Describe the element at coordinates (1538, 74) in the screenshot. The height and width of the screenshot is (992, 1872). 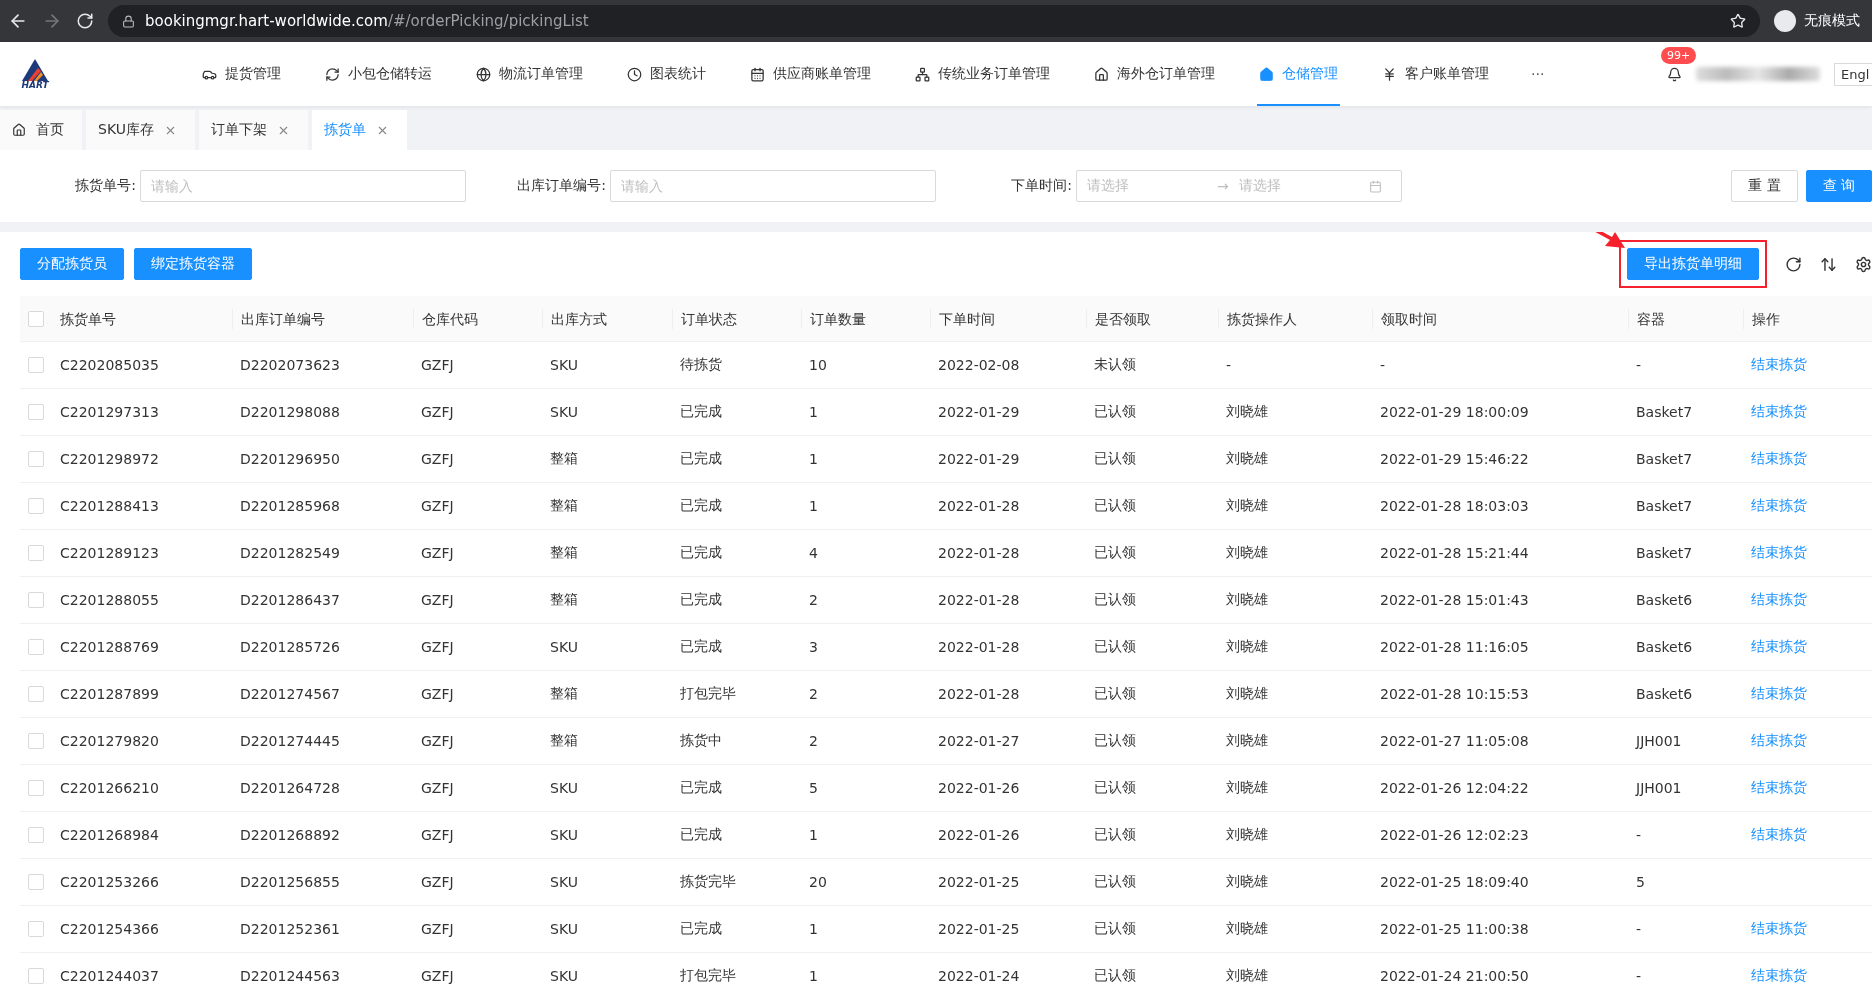
I see `more-menu: ···` at that location.